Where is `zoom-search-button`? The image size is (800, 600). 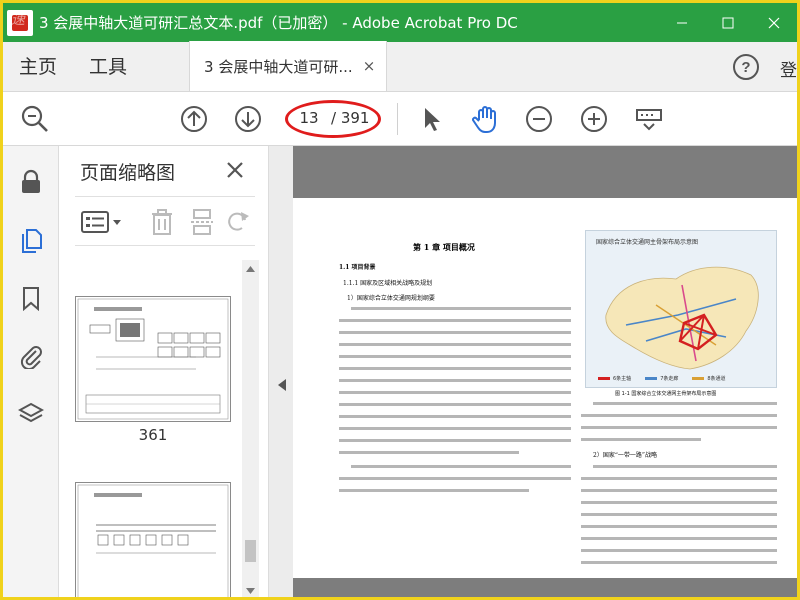 zoom-search-button is located at coordinates (35, 119).